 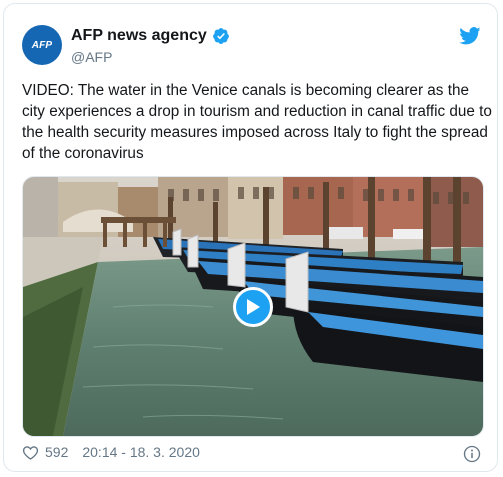 I want to click on tweet-footer: 592 20:14 - 18. 3. 2020, so click(x=111, y=452).